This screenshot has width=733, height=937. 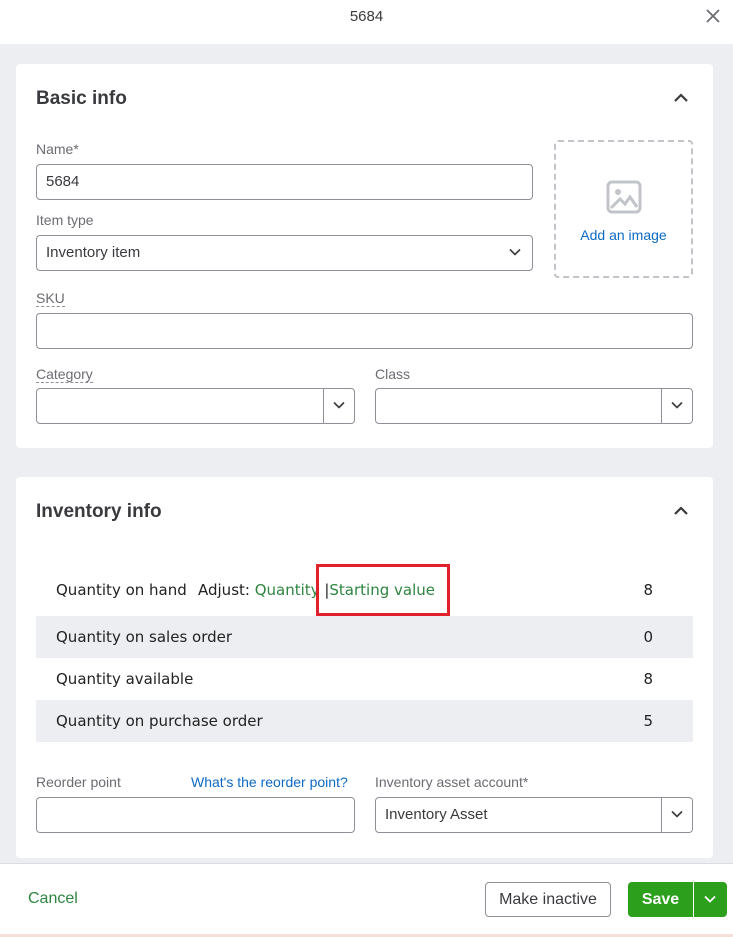 I want to click on name-input: 5684, so click(x=284, y=182).